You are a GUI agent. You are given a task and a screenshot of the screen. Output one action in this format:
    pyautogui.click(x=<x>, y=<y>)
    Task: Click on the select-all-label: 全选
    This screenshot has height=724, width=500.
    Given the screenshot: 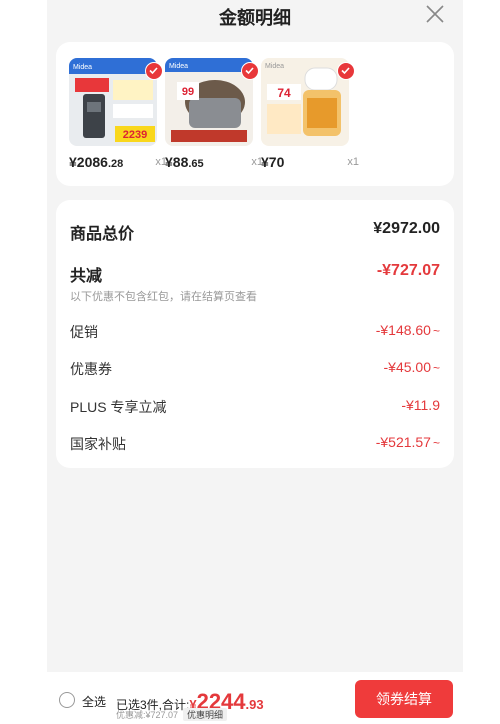 What is the action you would take?
    pyautogui.click(x=94, y=701)
    